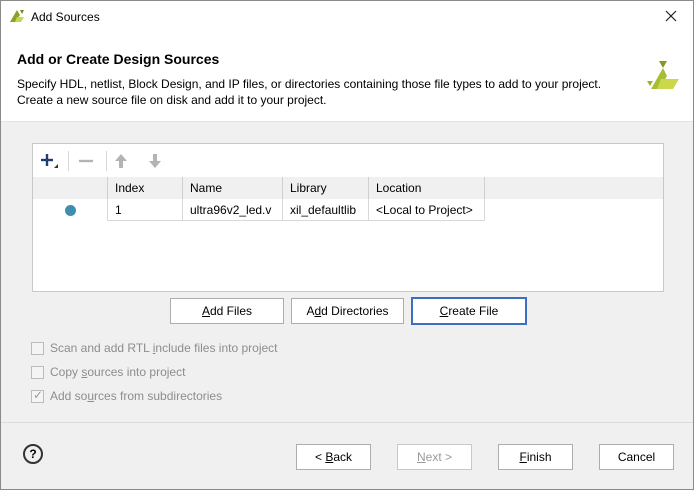 This screenshot has height=490, width=694. Describe the element at coordinates (65, 17) in the screenshot. I see `window-title: Add Sources` at that location.